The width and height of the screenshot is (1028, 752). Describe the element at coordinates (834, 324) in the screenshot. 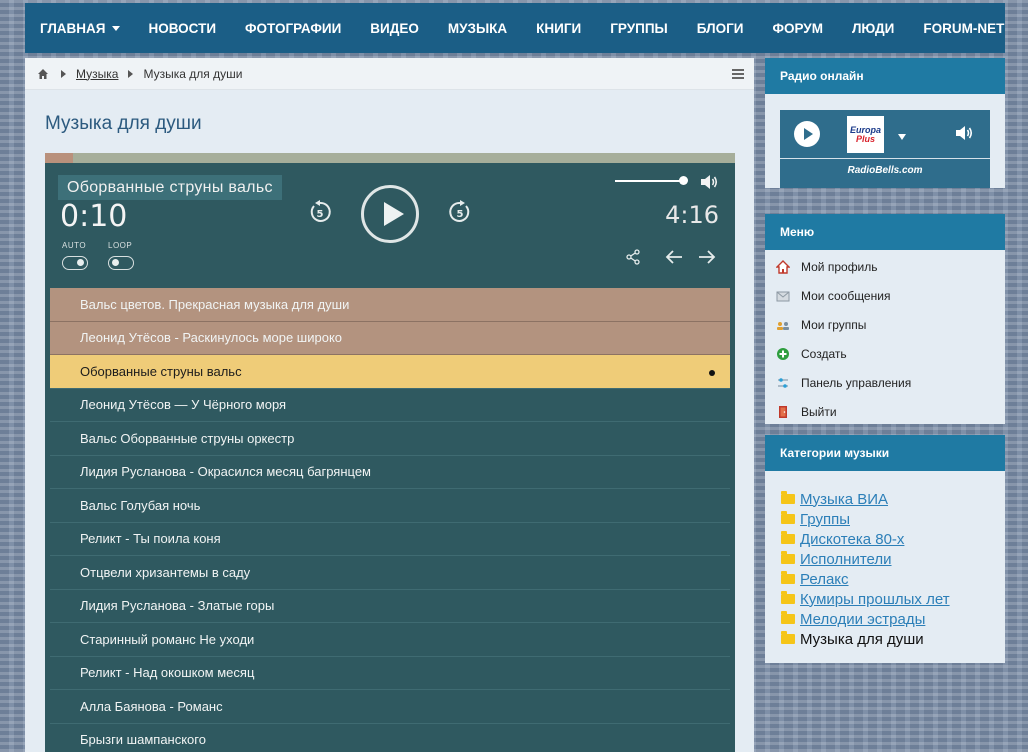

I see `menu-item-label: Мои группы` at that location.